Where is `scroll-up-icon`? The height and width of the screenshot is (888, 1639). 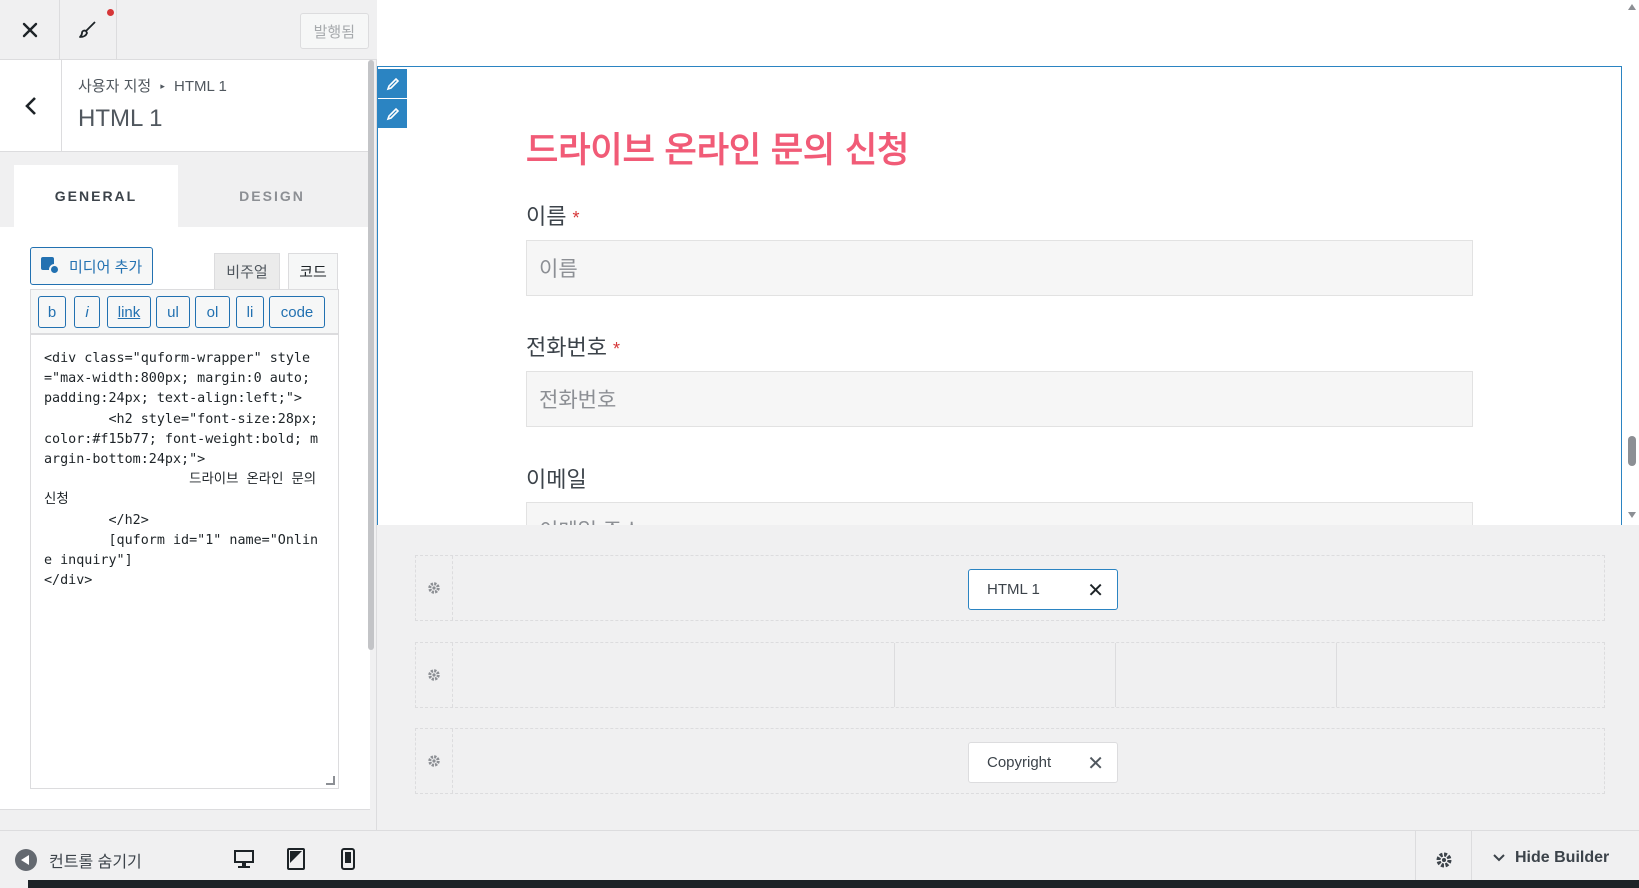 scroll-up-icon is located at coordinates (1632, 7).